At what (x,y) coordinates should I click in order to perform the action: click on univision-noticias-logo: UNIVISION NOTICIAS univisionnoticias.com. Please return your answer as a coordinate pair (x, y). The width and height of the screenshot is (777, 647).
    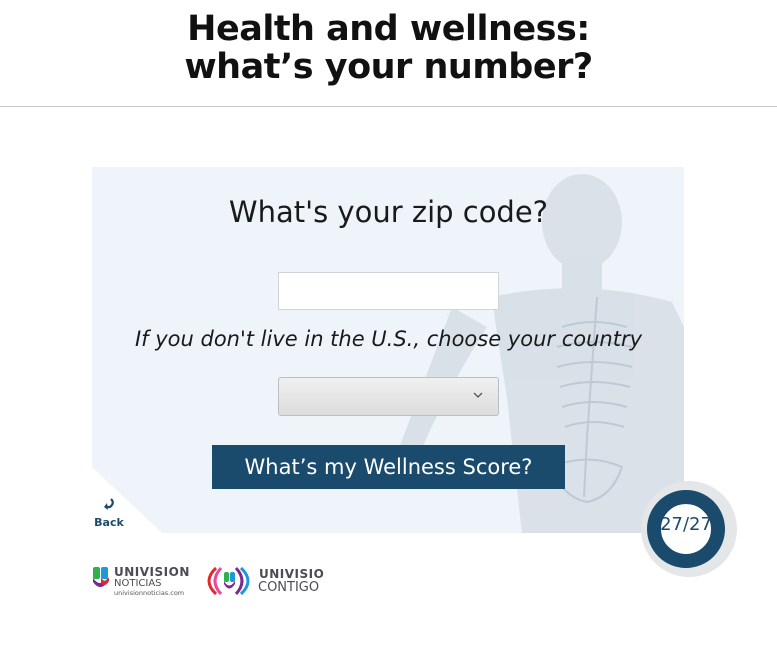
    Looking at the image, I should click on (141, 581).